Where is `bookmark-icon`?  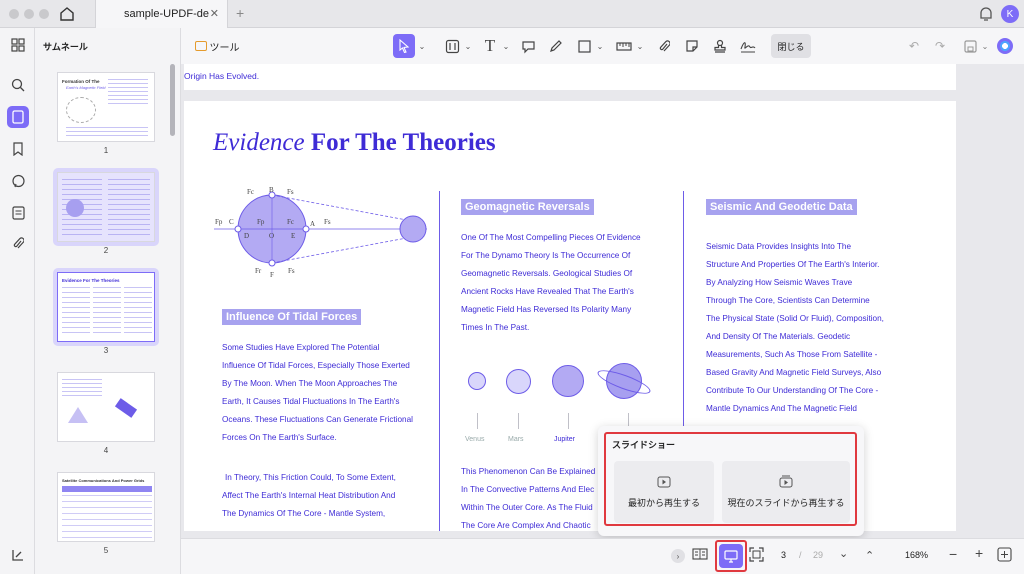 bookmark-icon is located at coordinates (18, 149).